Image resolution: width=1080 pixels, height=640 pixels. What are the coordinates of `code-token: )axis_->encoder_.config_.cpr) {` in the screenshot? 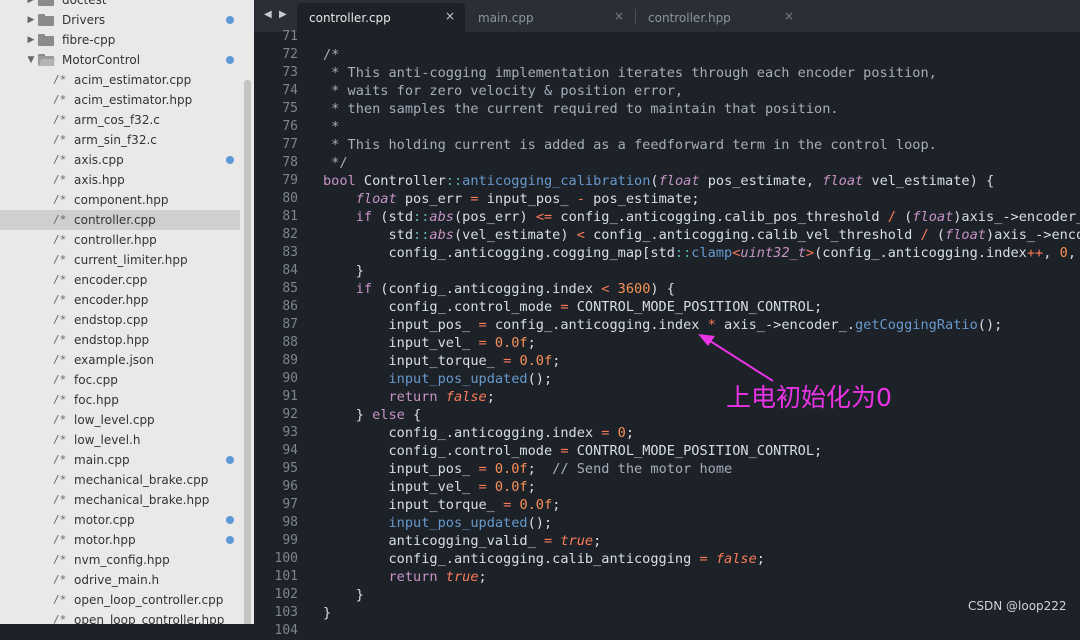 It's located at (1032, 235).